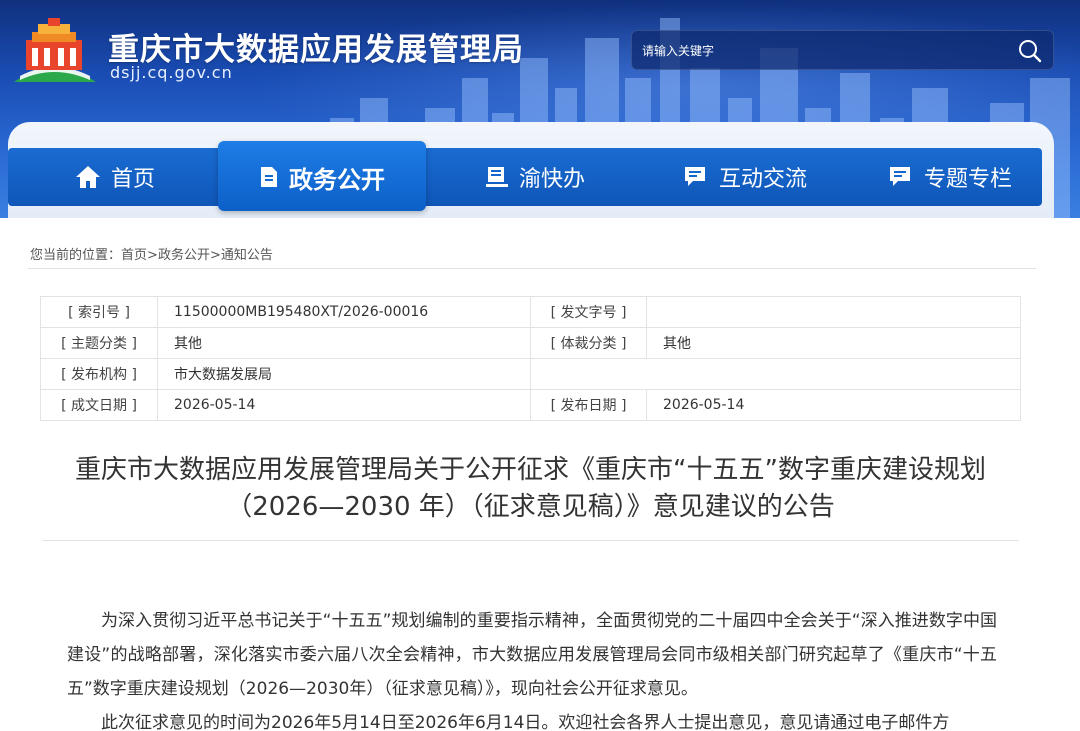 The image size is (1080, 731). I want to click on nav-item-interaction: 互动交流, so click(745, 177).